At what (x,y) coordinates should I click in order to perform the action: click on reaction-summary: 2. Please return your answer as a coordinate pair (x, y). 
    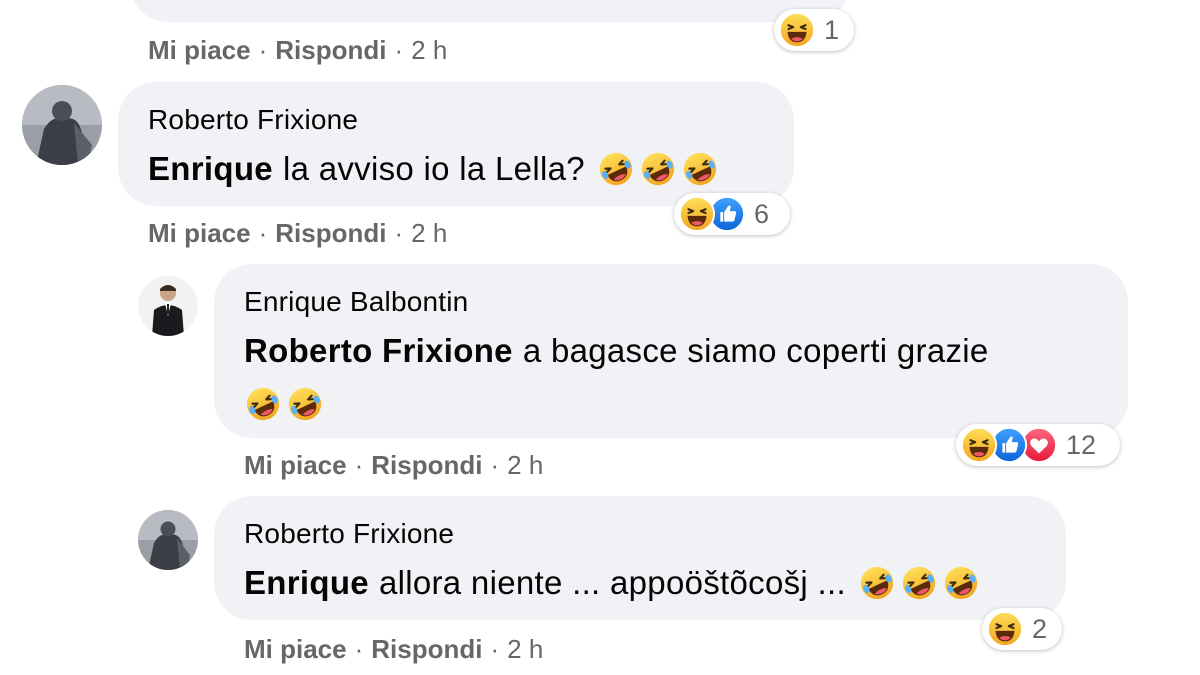
    Looking at the image, I should click on (1022, 629).